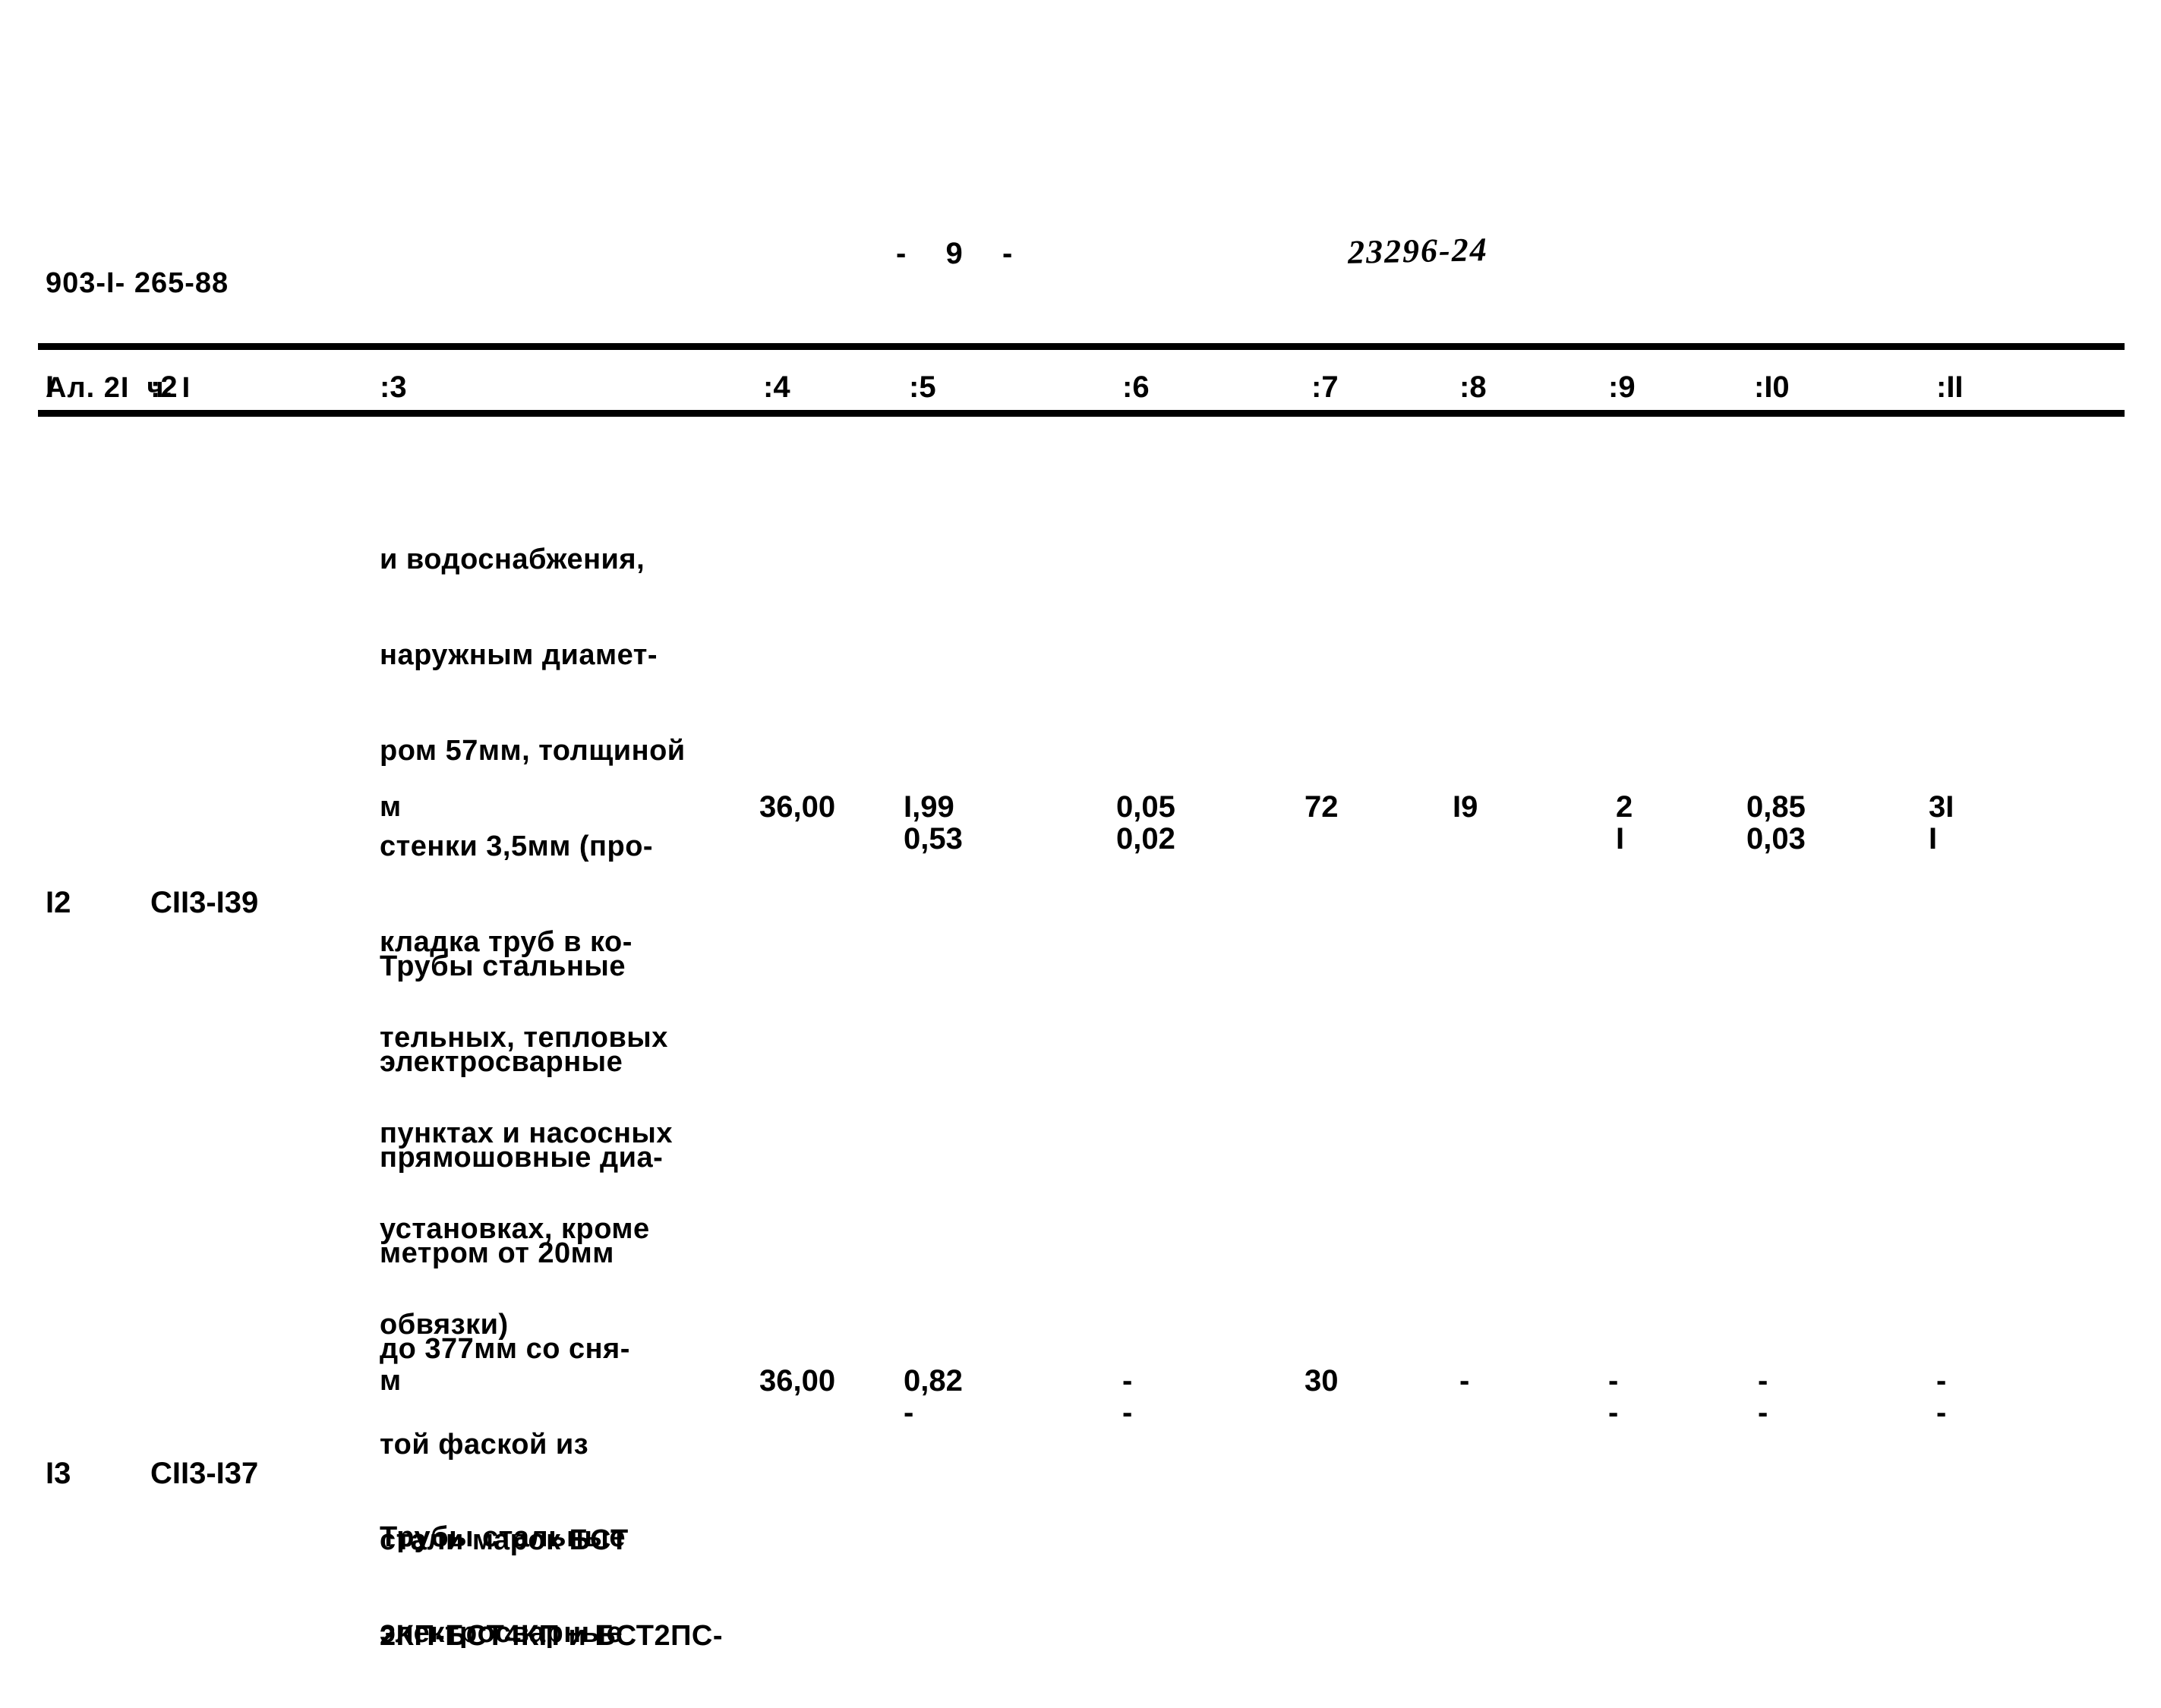 The image size is (2161, 1708). Describe the element at coordinates (1127, 1381) in the screenshot. I see `value-col6-top: -` at that location.